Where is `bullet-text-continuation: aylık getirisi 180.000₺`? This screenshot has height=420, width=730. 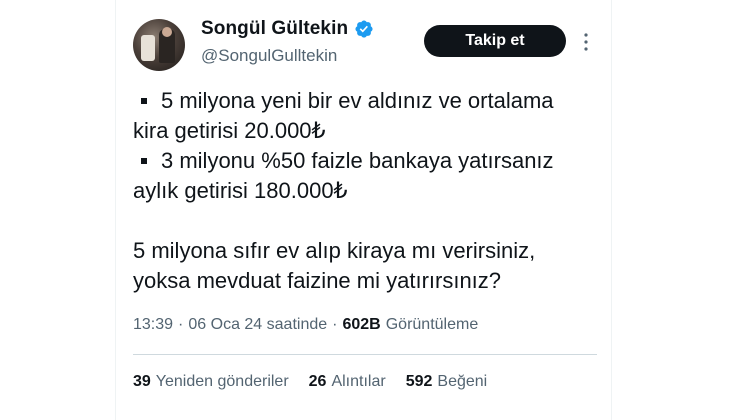 bullet-text-continuation: aylık getirisi 180.000₺ is located at coordinates (240, 190).